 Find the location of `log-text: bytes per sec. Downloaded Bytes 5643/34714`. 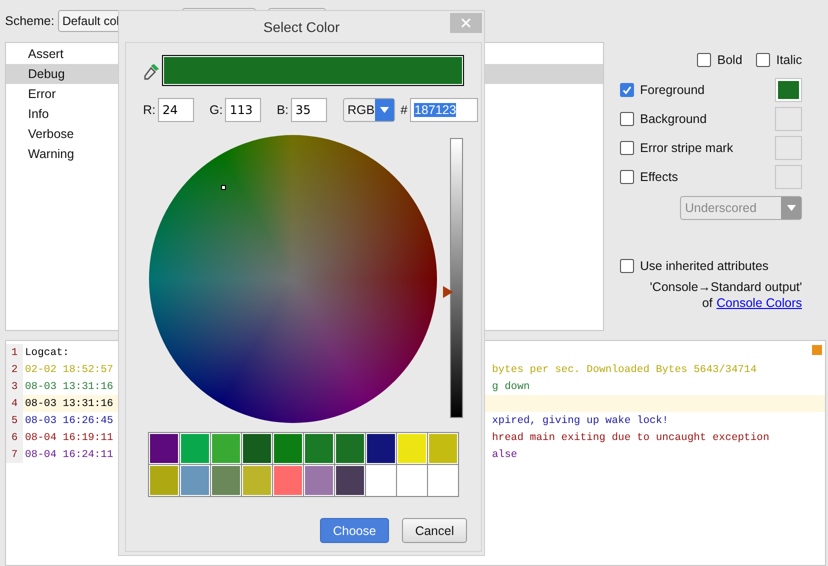

log-text: bytes per sec. Downloaded Bytes 5643/34714 is located at coordinates (624, 370).